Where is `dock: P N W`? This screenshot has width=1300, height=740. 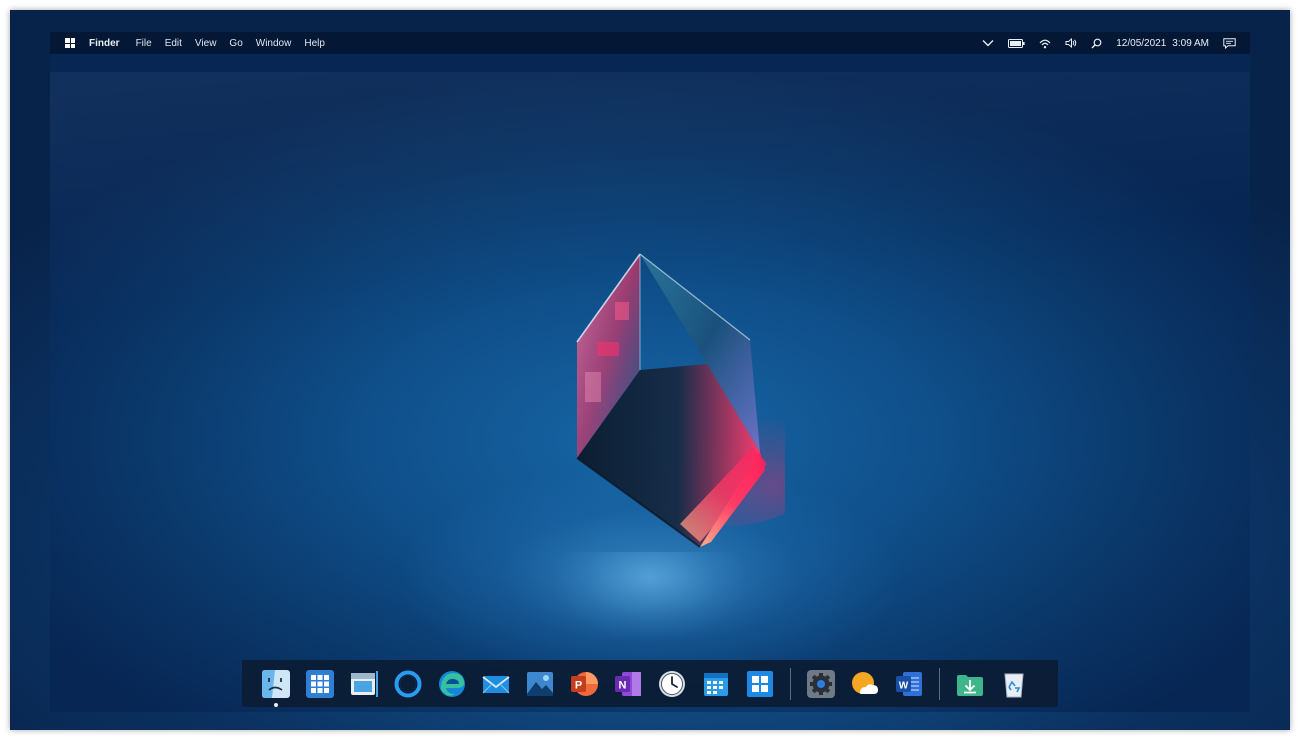 dock: P N W is located at coordinates (650, 683).